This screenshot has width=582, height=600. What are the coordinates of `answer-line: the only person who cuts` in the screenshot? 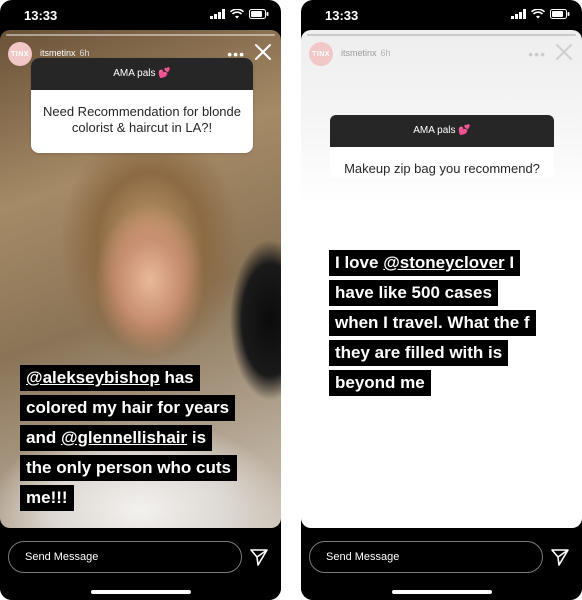 It's located at (128, 468).